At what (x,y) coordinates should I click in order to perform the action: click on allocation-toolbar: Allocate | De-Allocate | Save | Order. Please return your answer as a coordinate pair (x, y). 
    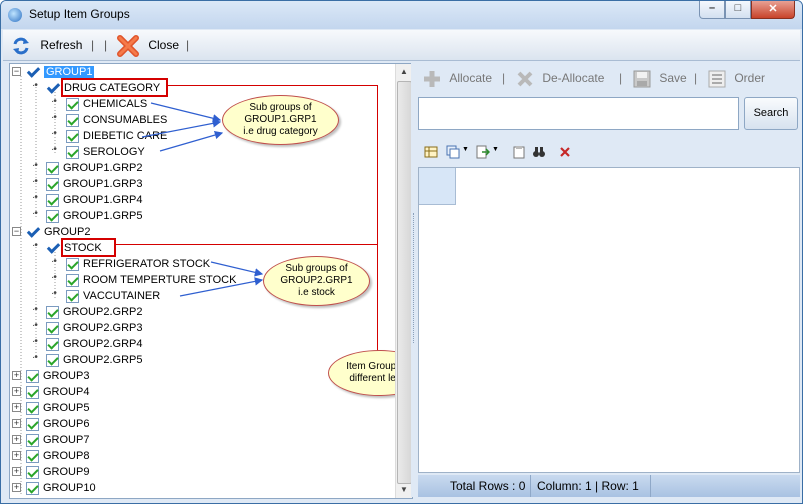
    Looking at the image, I should click on (609, 78).